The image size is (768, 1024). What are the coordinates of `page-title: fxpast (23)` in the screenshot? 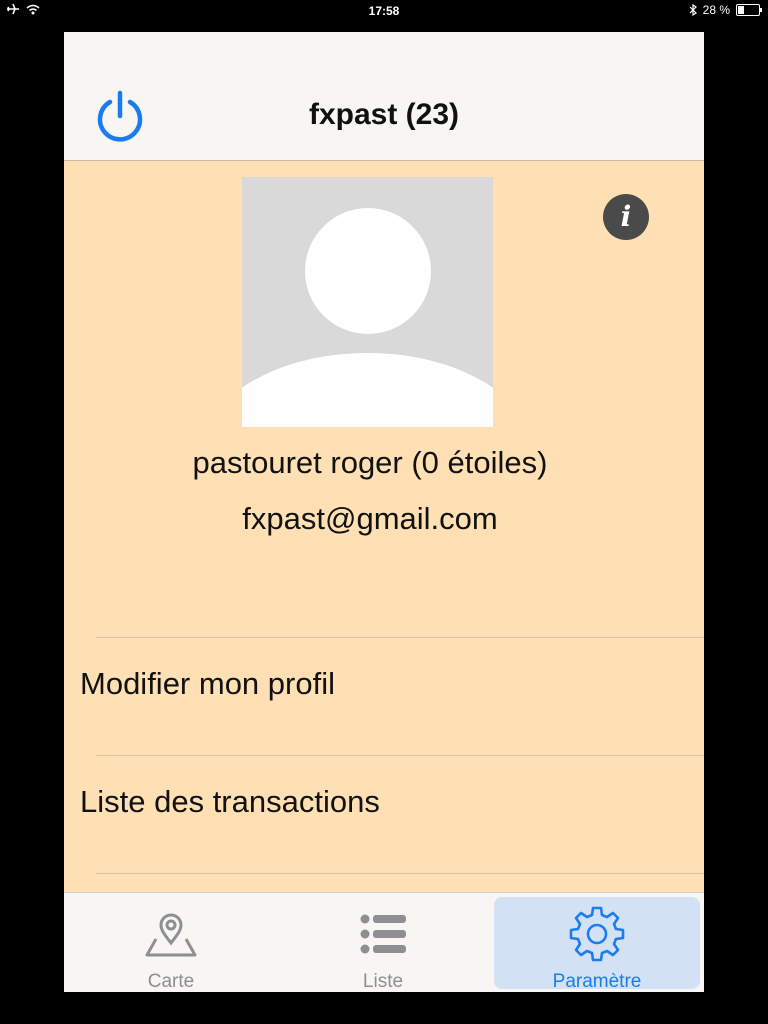 It's located at (384, 114).